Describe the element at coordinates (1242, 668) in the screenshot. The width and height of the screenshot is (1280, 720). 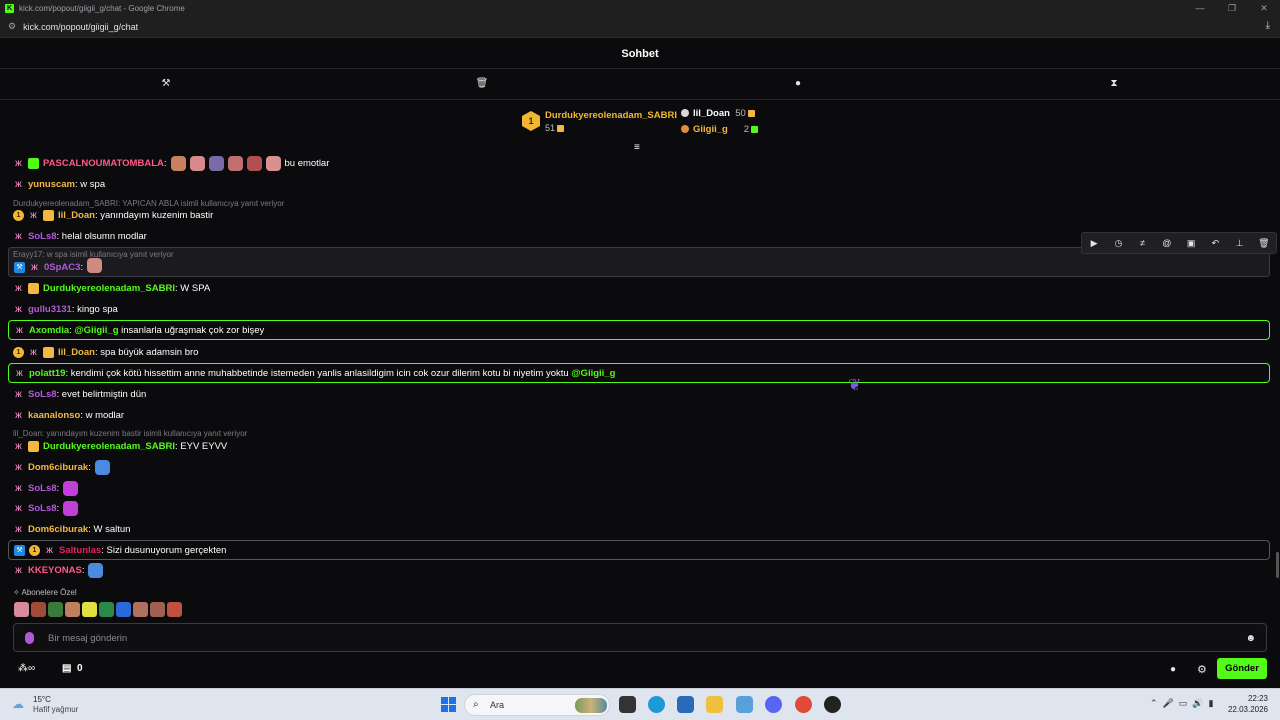
I see `send-button: Gönder` at that location.